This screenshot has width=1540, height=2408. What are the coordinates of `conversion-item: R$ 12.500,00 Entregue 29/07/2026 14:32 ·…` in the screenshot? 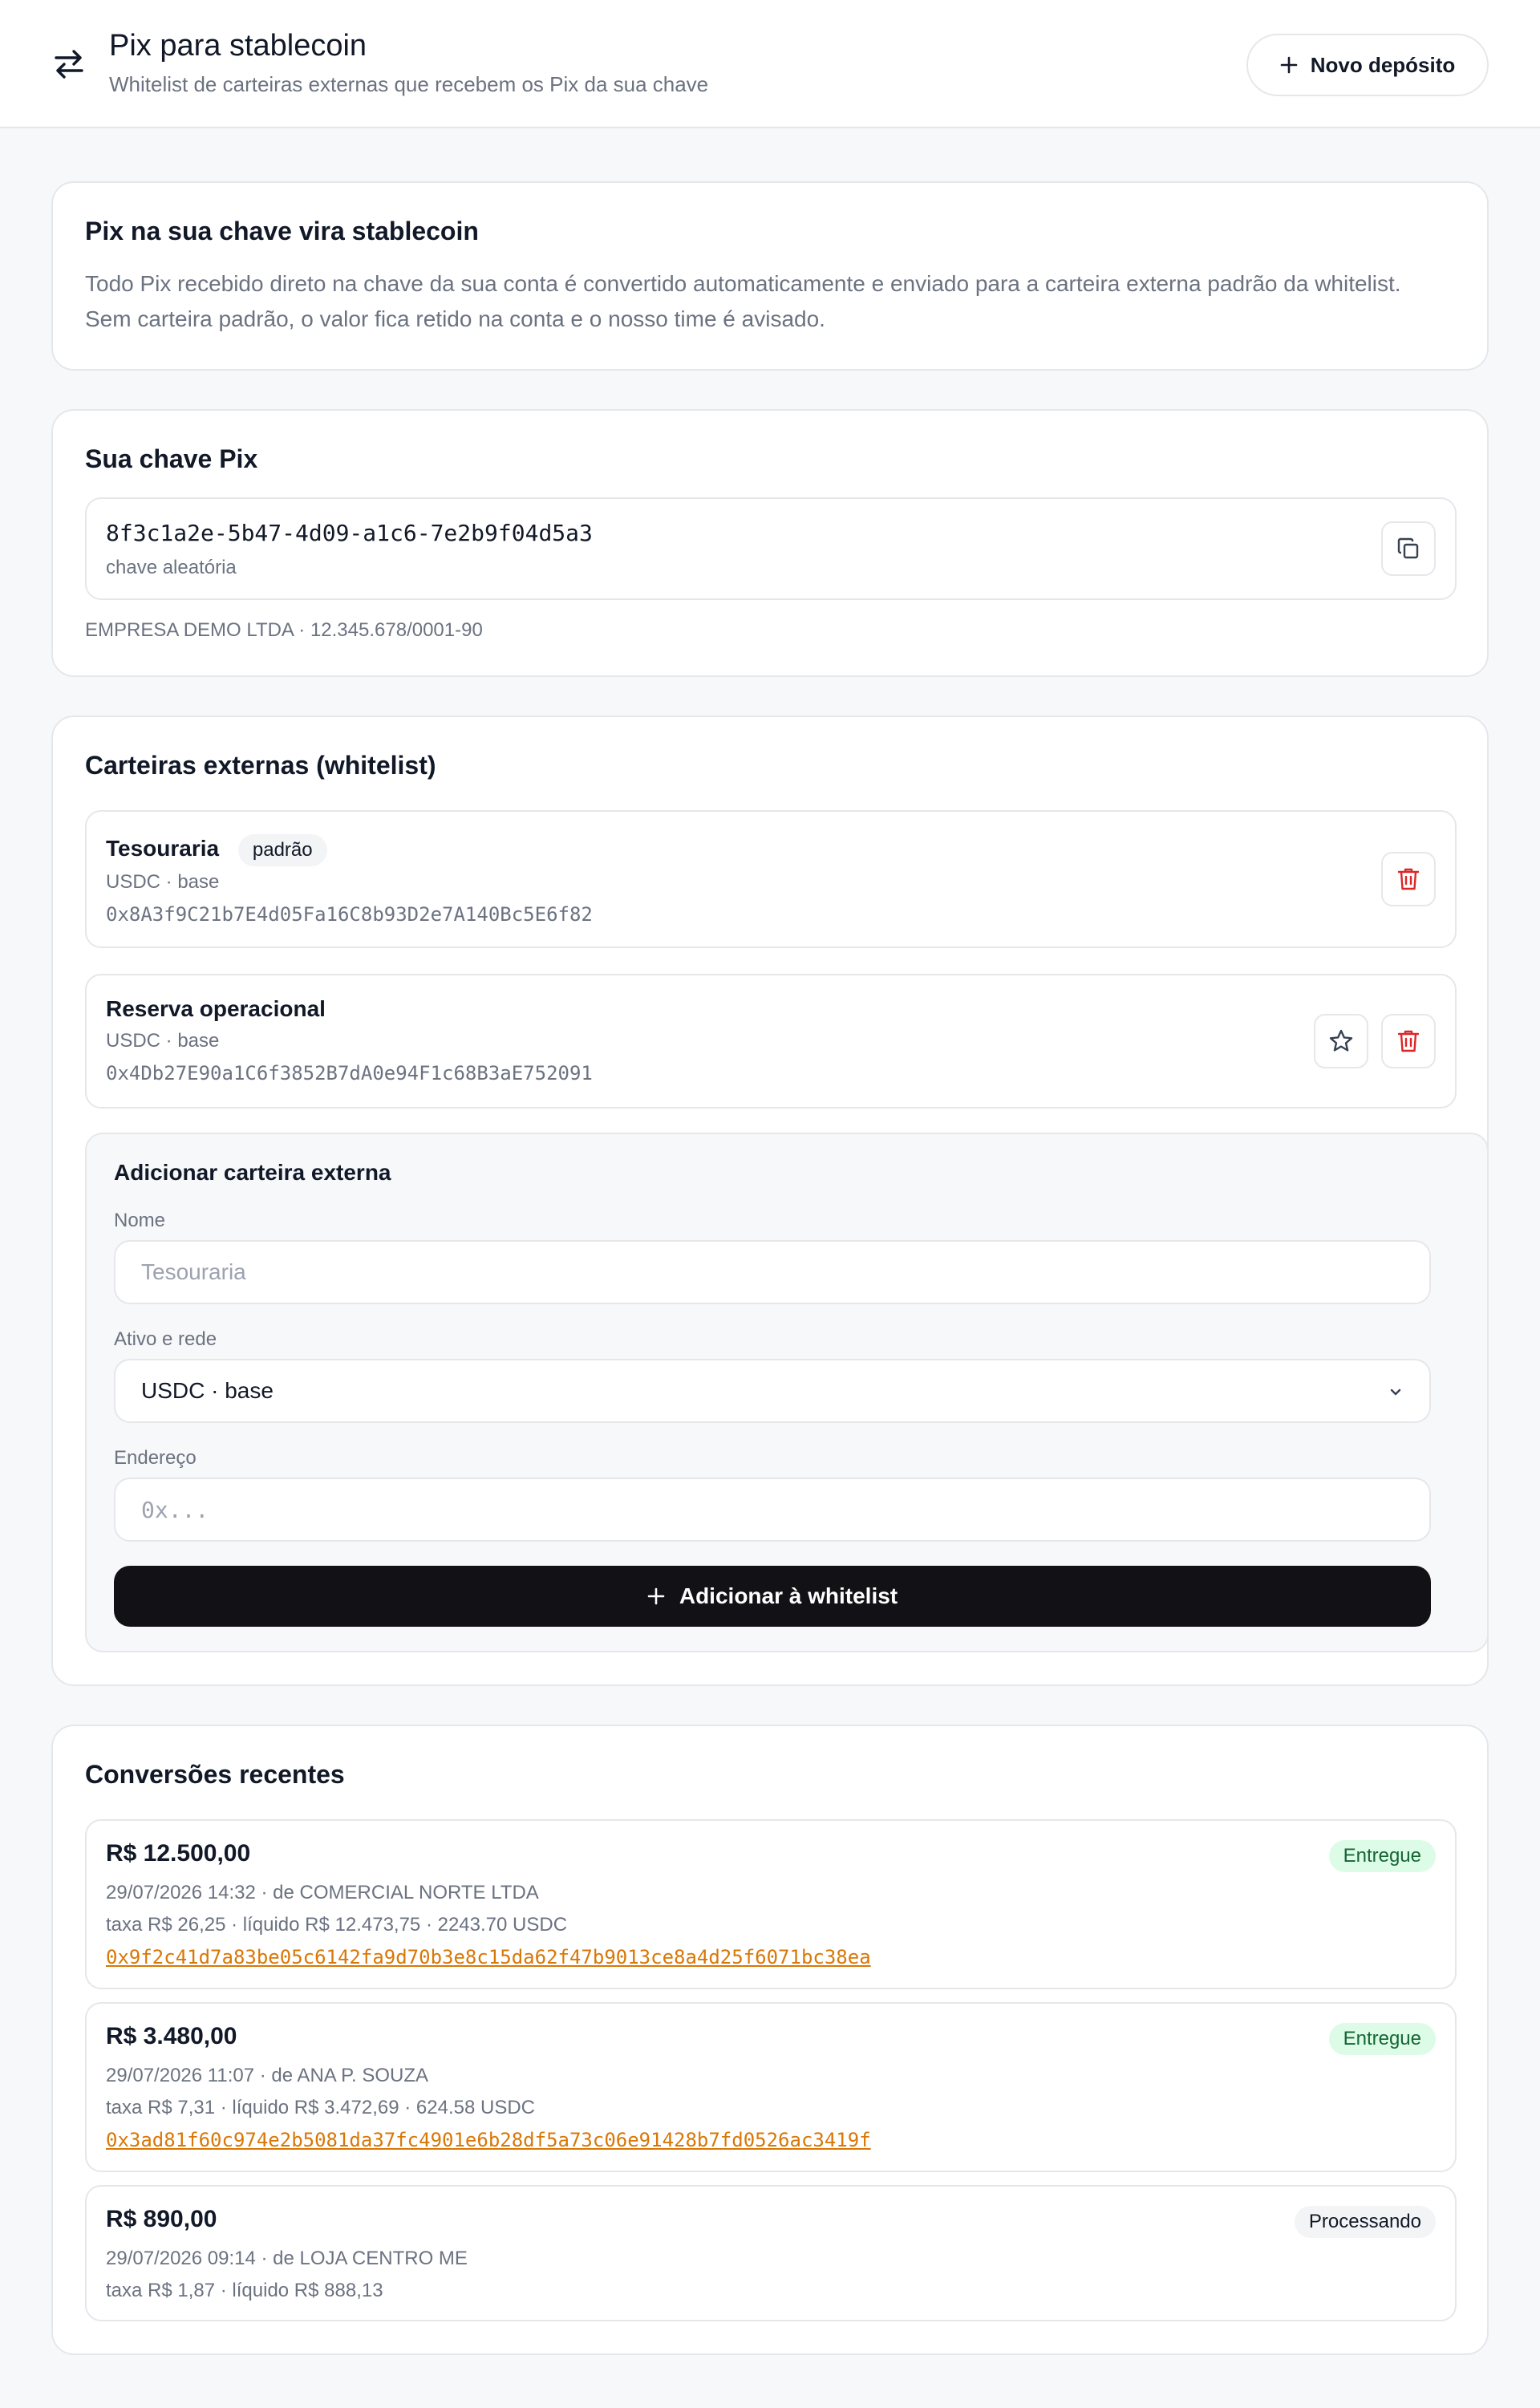 It's located at (771, 1904).